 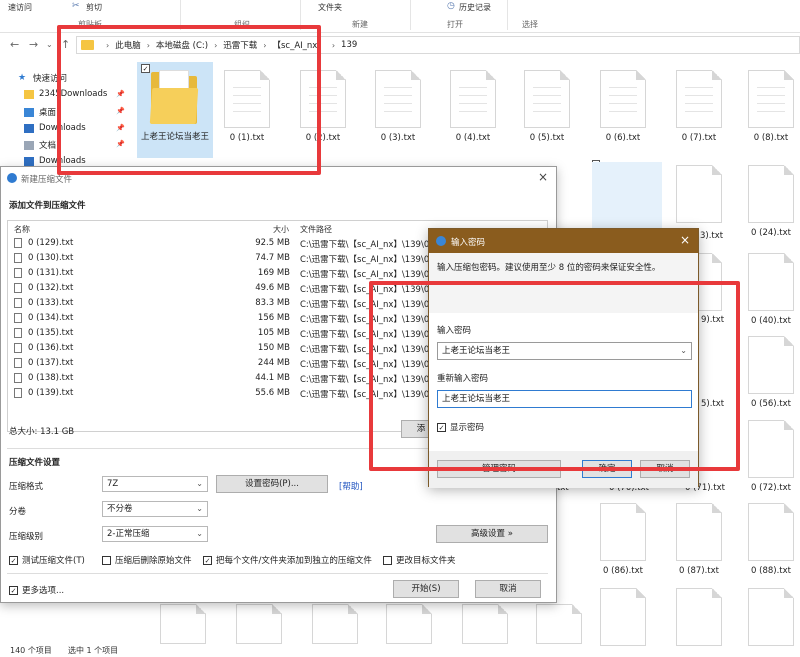 I want to click on file-item: 0 (88).txt, so click(x=768, y=539).